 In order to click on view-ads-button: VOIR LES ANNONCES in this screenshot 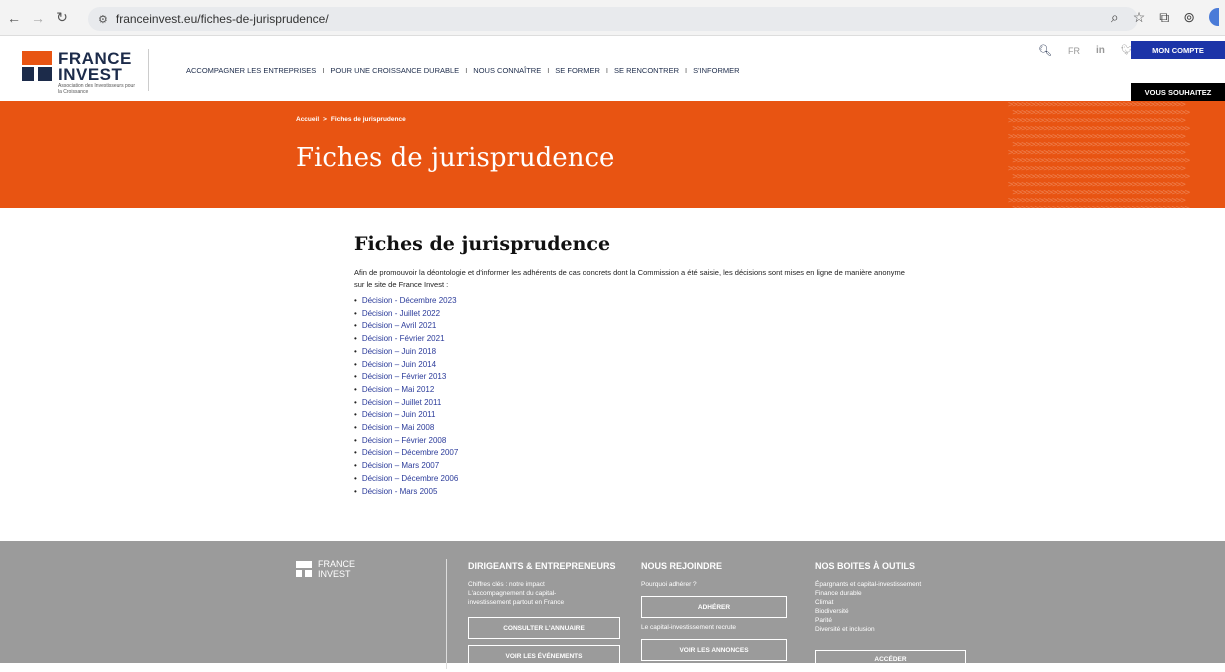, I will do `click(714, 650)`.